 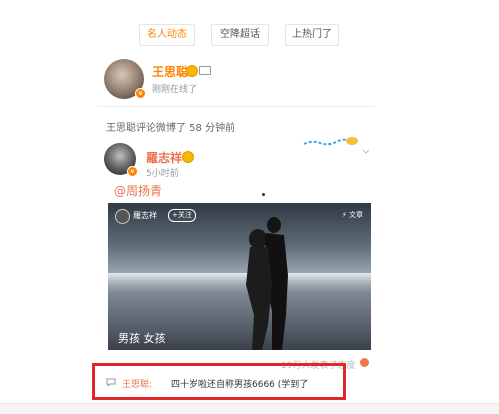 What do you see at coordinates (240, 385) in the screenshot?
I see `reply-text: 四十岁啦还自称男孩6666 (学到了` at bounding box center [240, 385].